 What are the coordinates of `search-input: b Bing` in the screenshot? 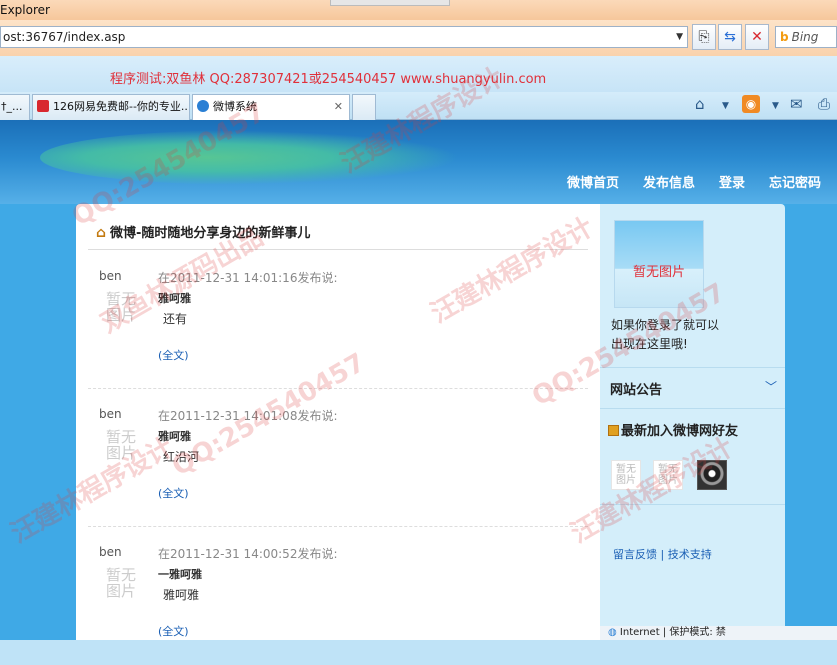 It's located at (806, 37).